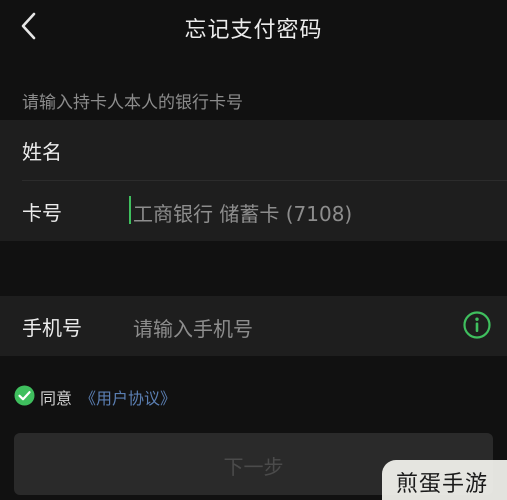 This screenshot has height=500, width=507. I want to click on name-row: 姓名, so click(253, 150).